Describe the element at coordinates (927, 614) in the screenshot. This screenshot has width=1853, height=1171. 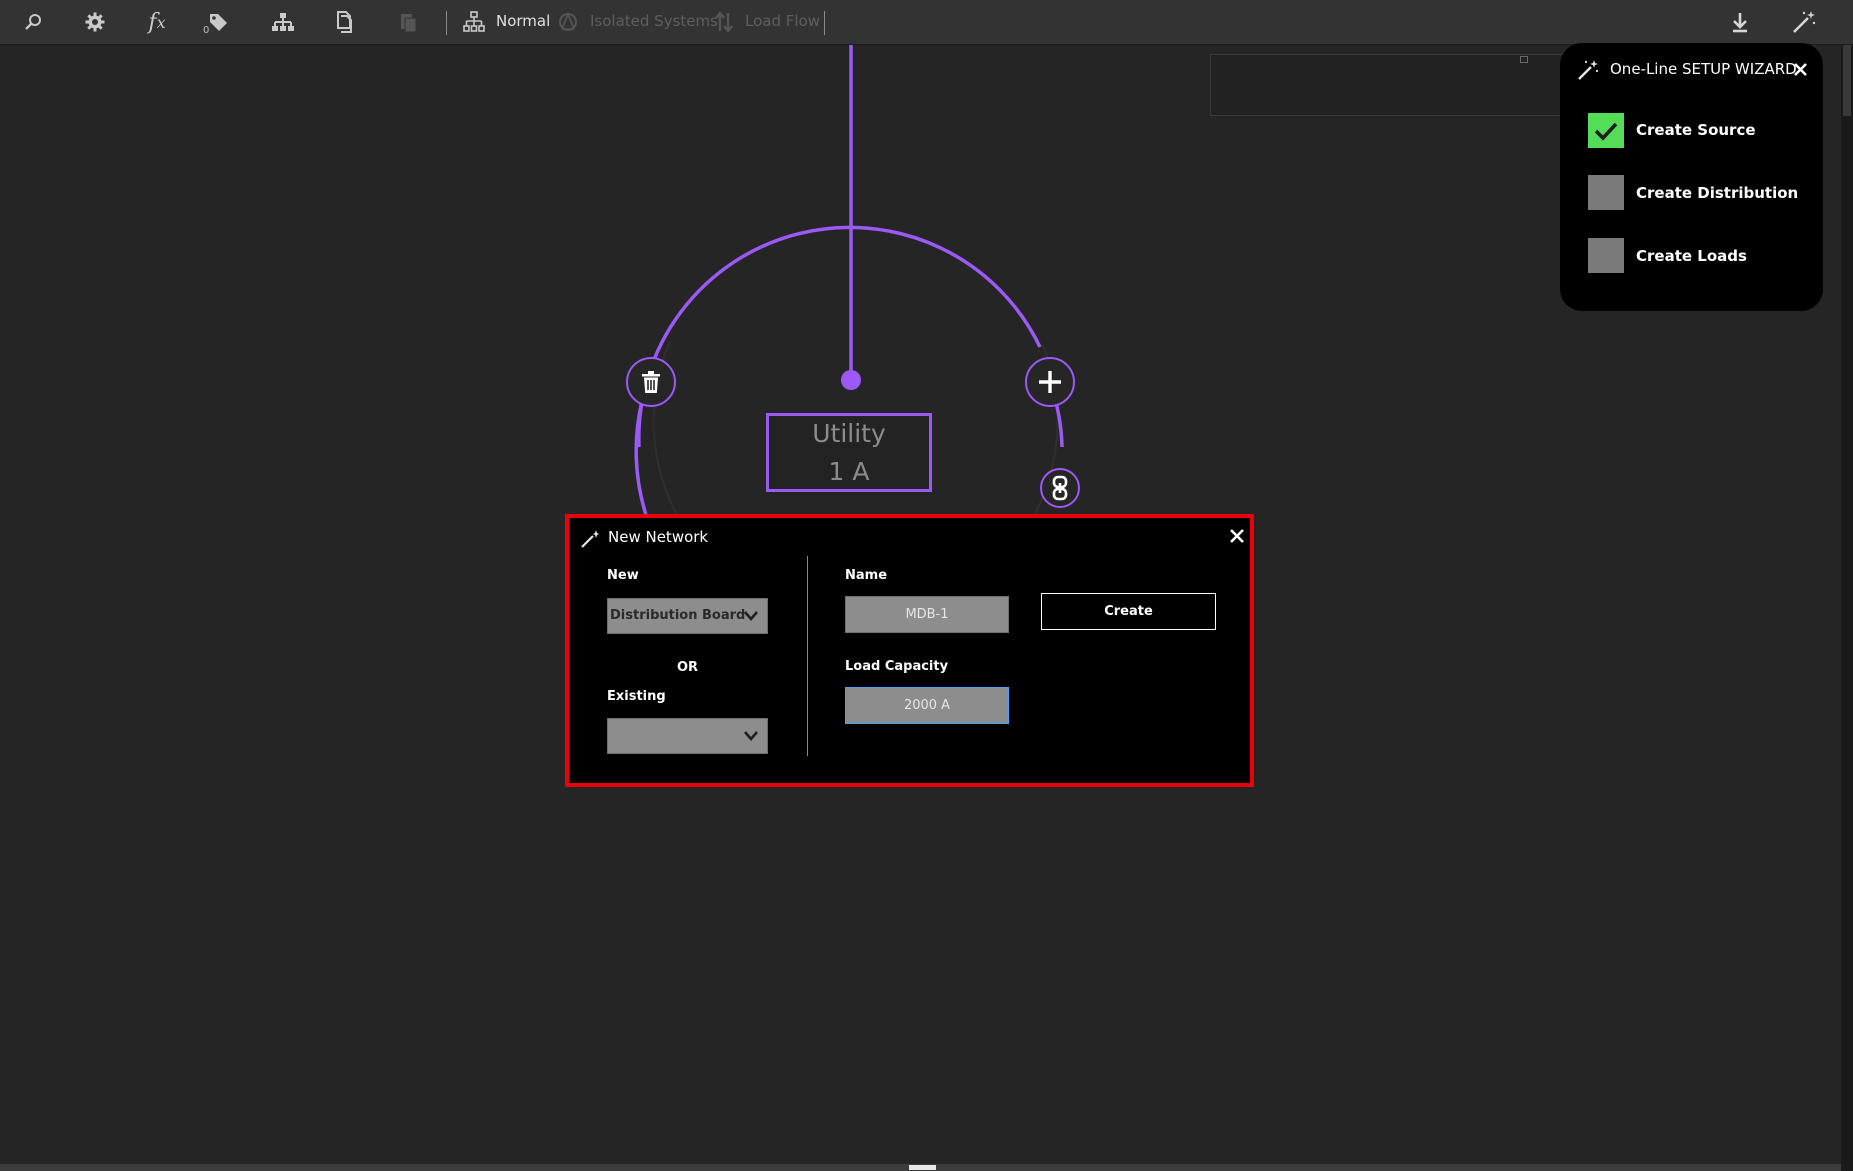
I see `name-field` at that location.